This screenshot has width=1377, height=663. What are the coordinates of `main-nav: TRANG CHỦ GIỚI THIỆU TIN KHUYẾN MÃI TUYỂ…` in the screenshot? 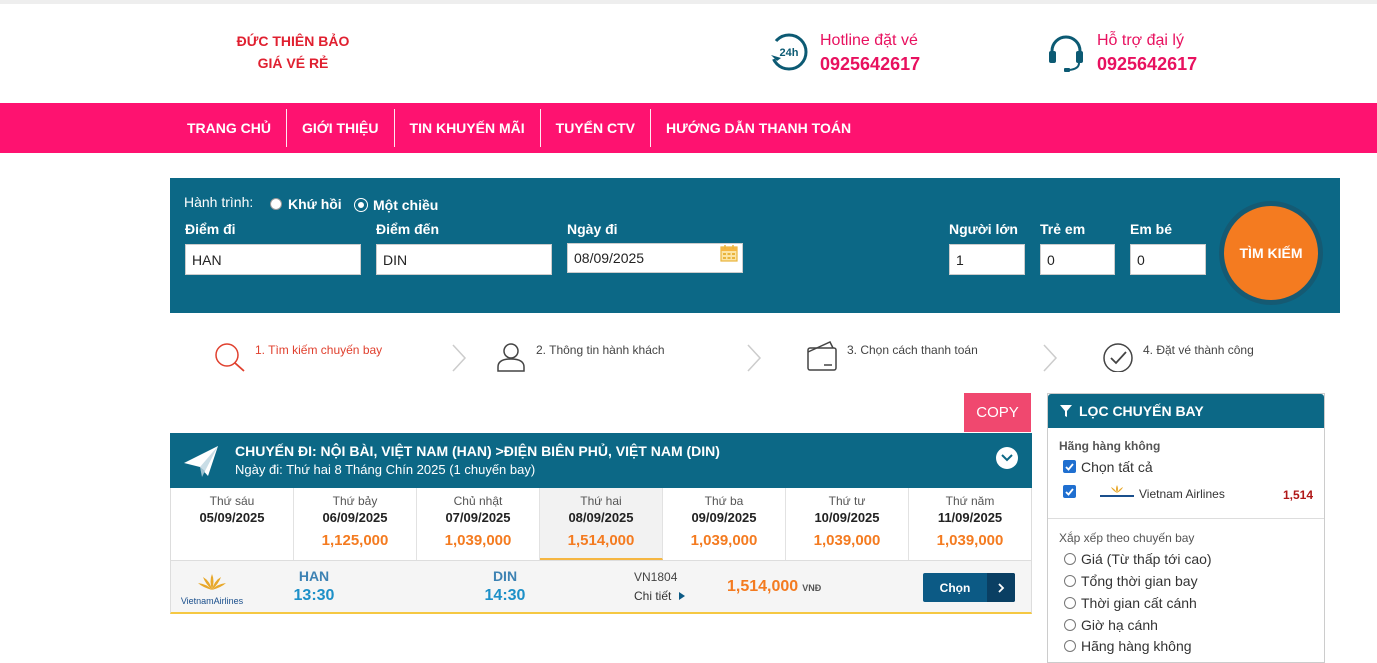 It's located at (688, 128).